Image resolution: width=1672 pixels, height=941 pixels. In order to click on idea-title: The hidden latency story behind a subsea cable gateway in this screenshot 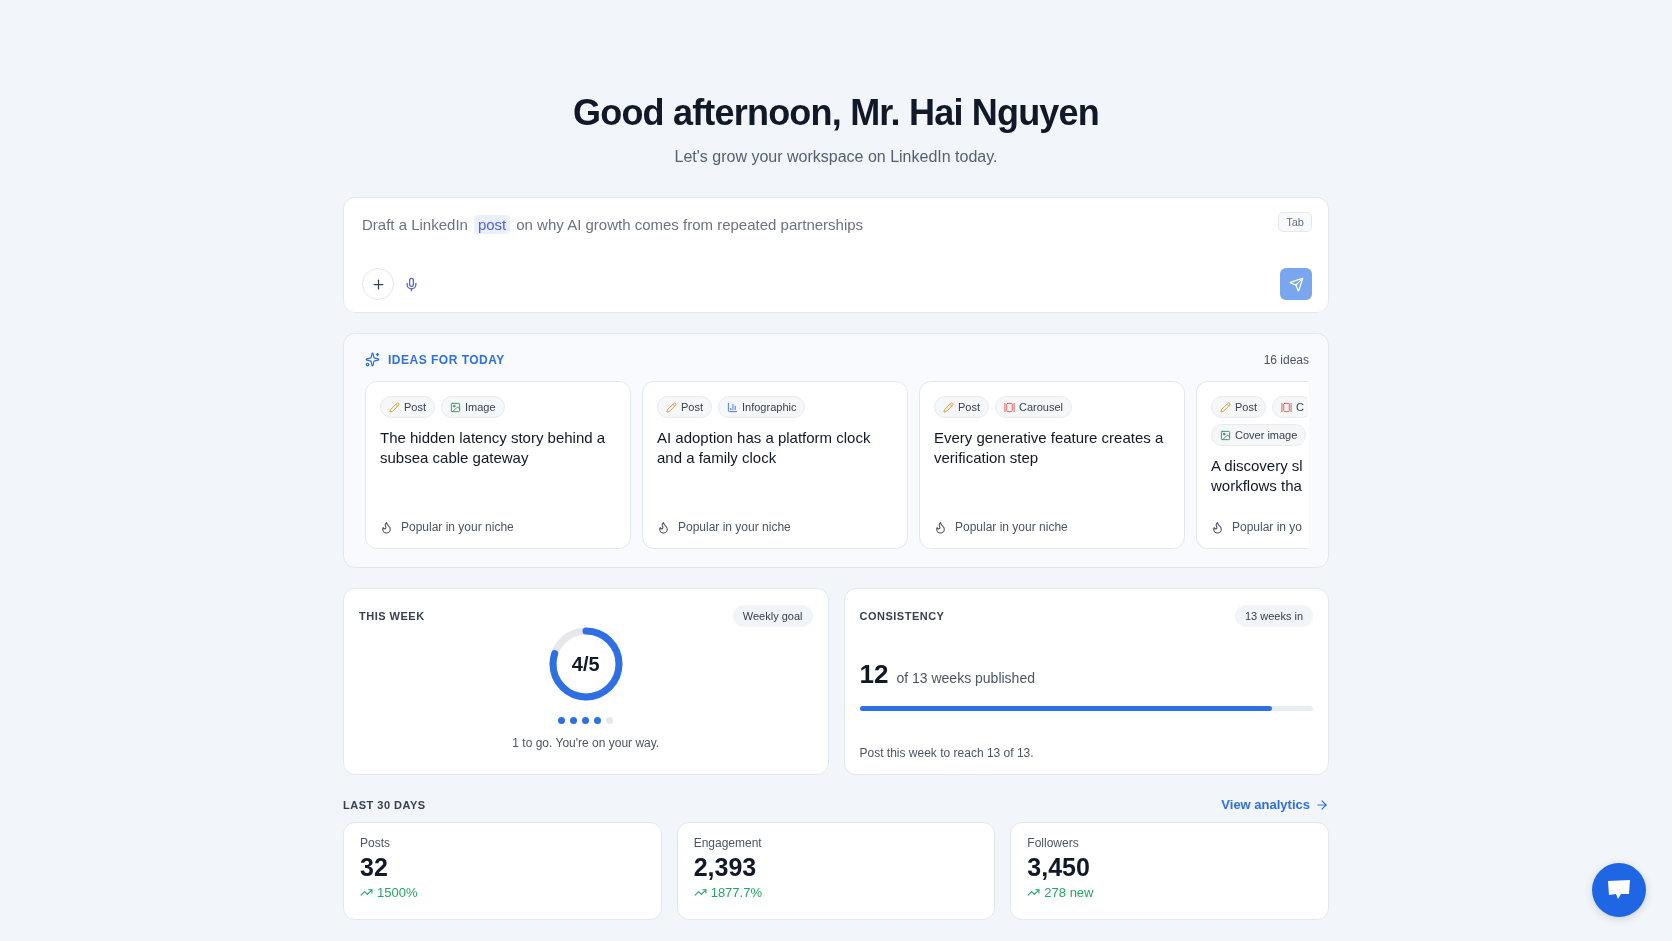, I will do `click(493, 448)`.